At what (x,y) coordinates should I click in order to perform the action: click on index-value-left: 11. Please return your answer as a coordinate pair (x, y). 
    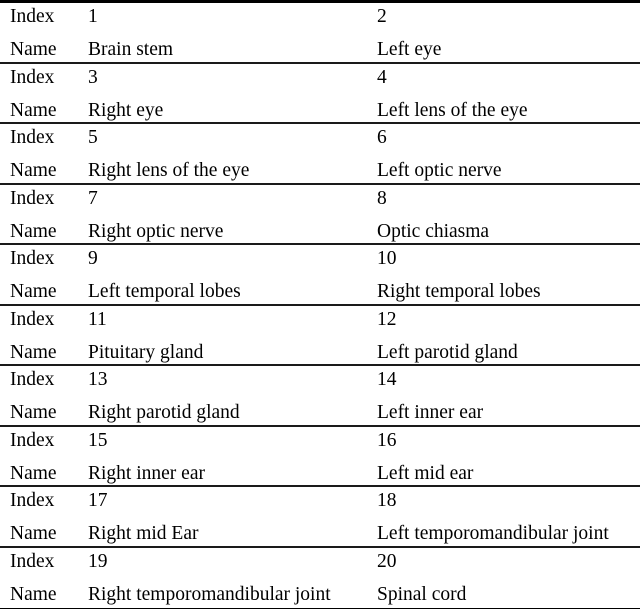
    Looking at the image, I should click on (97, 319).